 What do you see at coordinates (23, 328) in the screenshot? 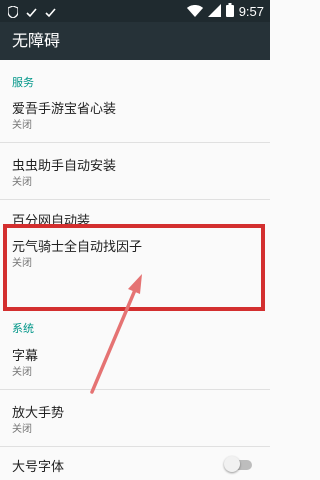
I see `section-header-system: 系统` at bounding box center [23, 328].